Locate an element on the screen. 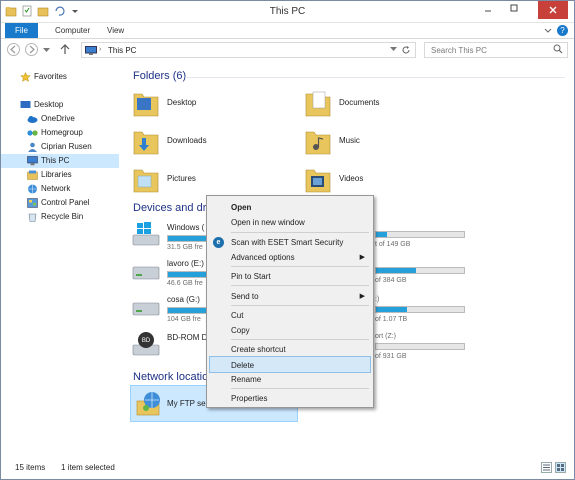 This screenshot has width=575, height=480. address-row: › This PC Search This PC is located at coordinates (287, 50).